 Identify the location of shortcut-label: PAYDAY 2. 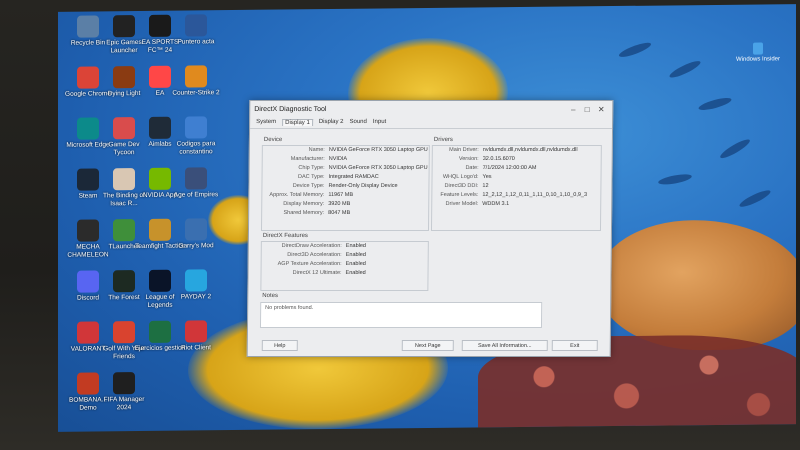
(196, 297).